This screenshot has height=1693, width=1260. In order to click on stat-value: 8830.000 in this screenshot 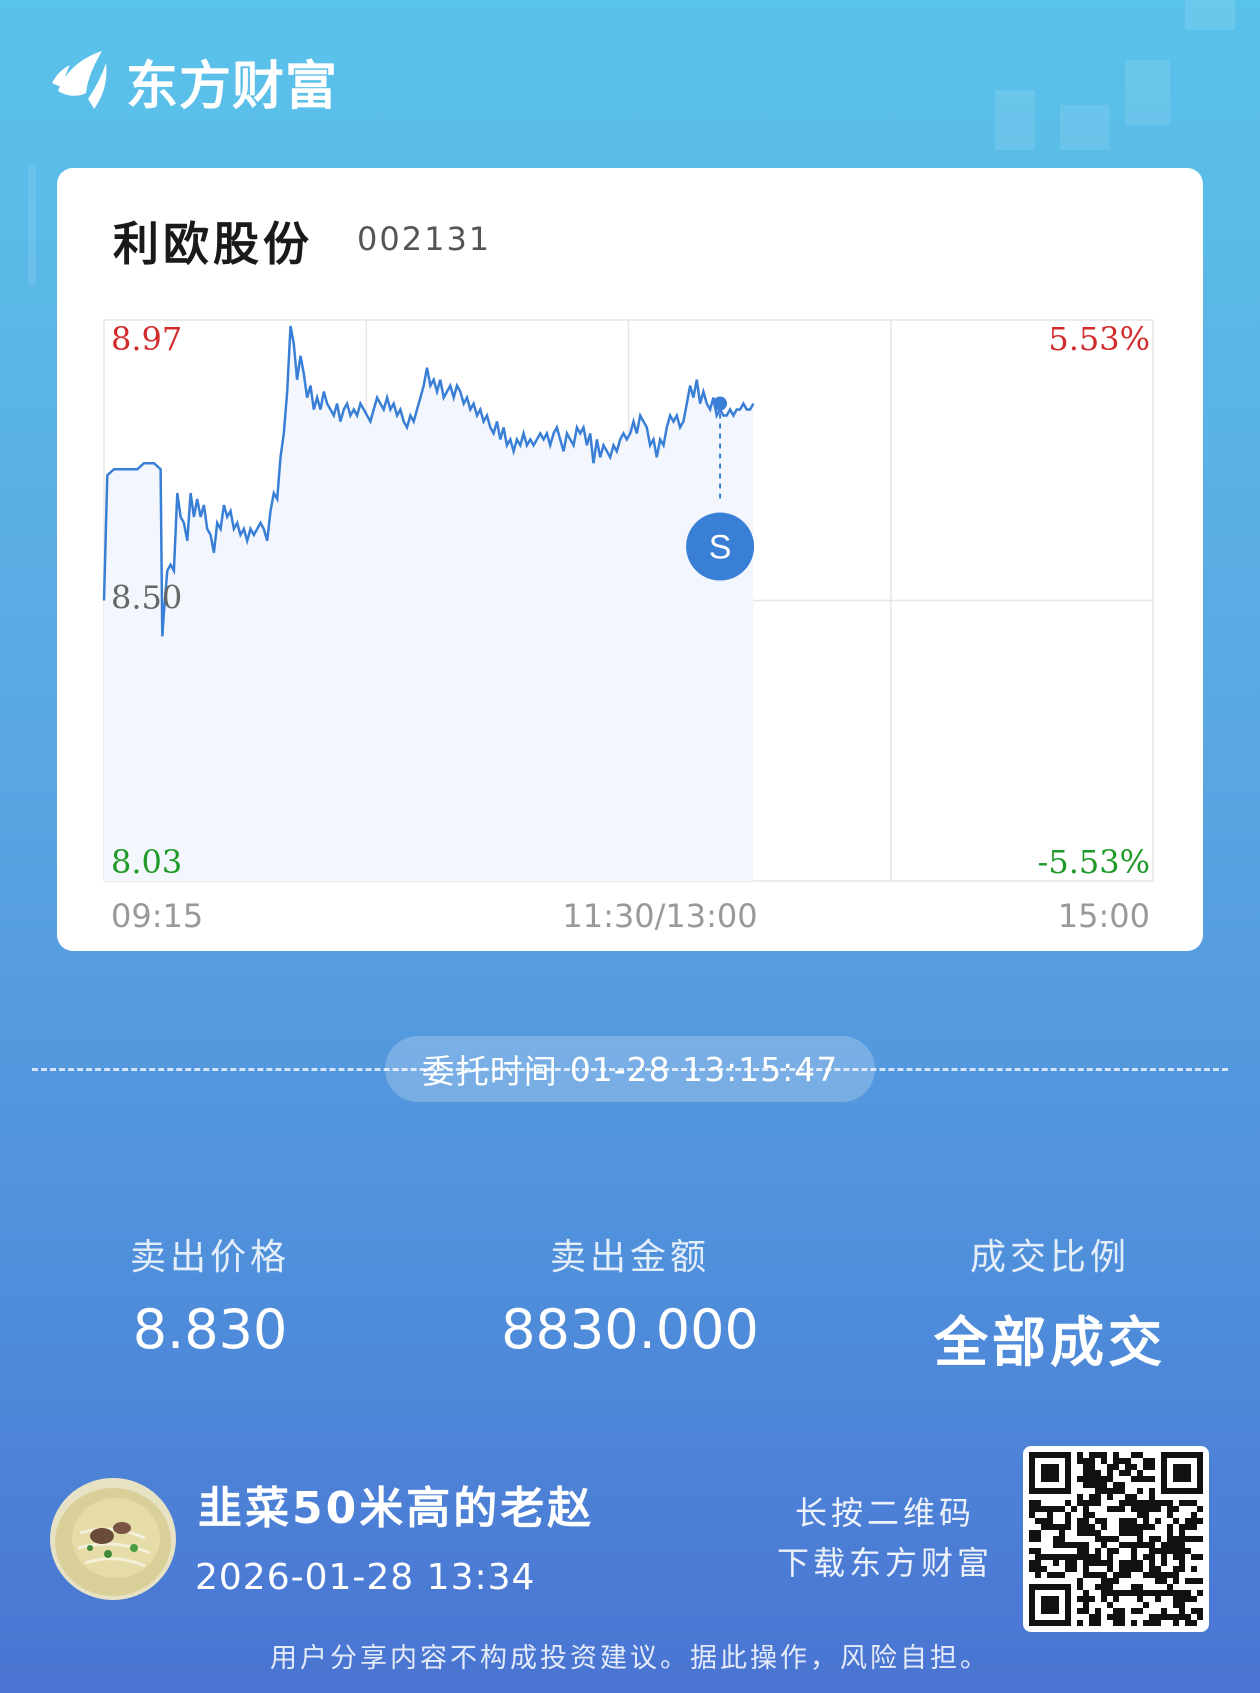, I will do `click(630, 1329)`.